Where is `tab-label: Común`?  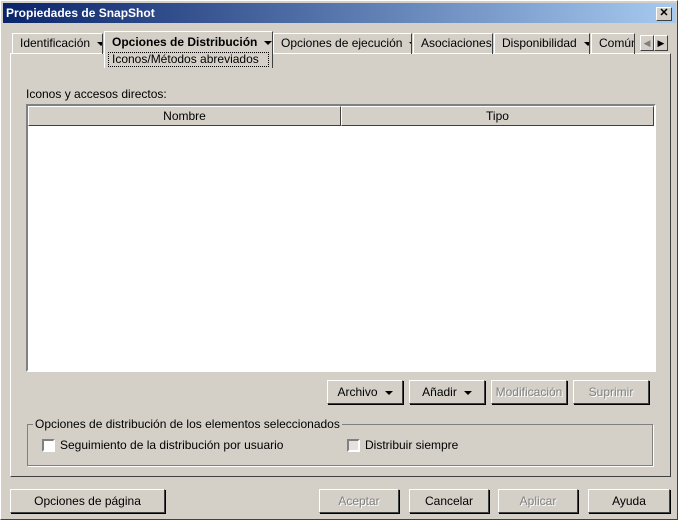
tab-label: Común is located at coordinates (617, 43).